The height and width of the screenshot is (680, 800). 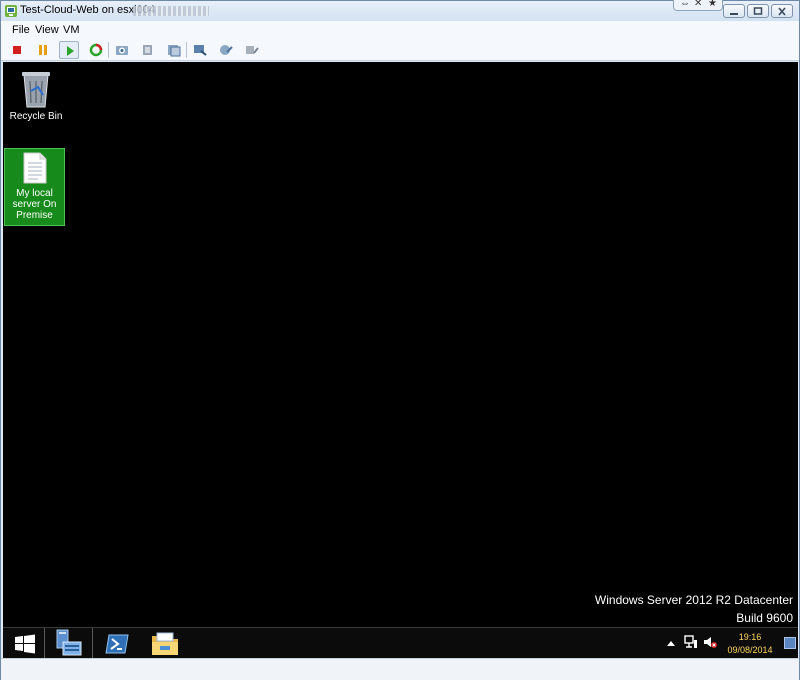 I want to click on title-bar: Test-Cloud-Web on esxi004 ⇔ ✕ ★, so click(x=400, y=10).